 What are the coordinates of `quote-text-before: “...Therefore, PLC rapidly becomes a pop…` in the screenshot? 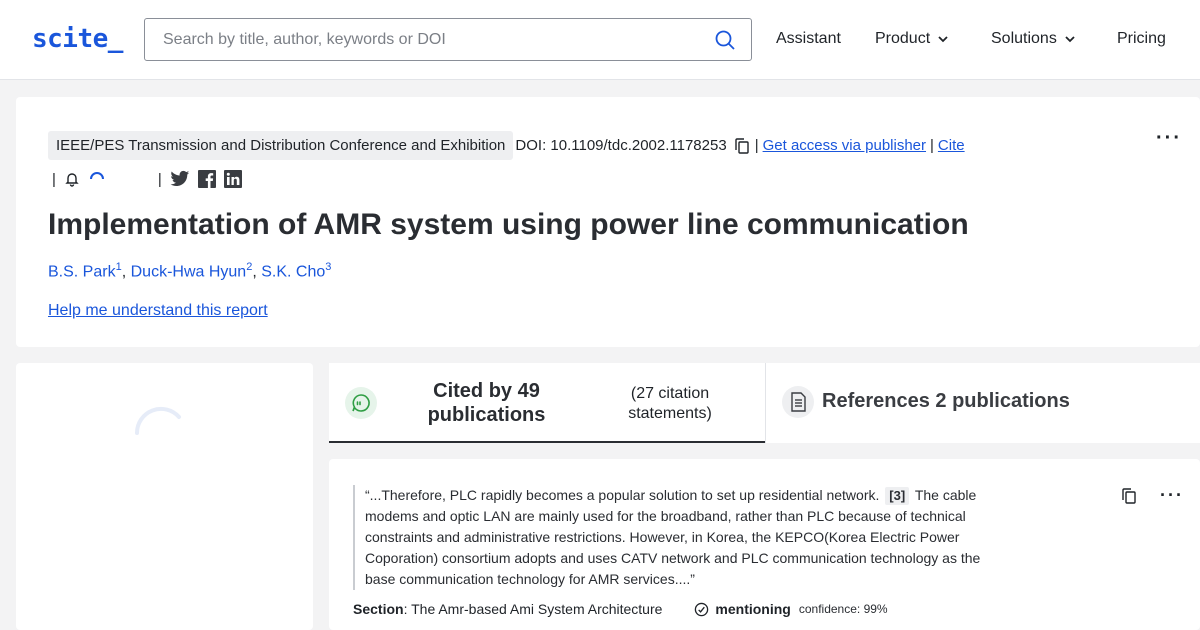 It's located at (622, 495).